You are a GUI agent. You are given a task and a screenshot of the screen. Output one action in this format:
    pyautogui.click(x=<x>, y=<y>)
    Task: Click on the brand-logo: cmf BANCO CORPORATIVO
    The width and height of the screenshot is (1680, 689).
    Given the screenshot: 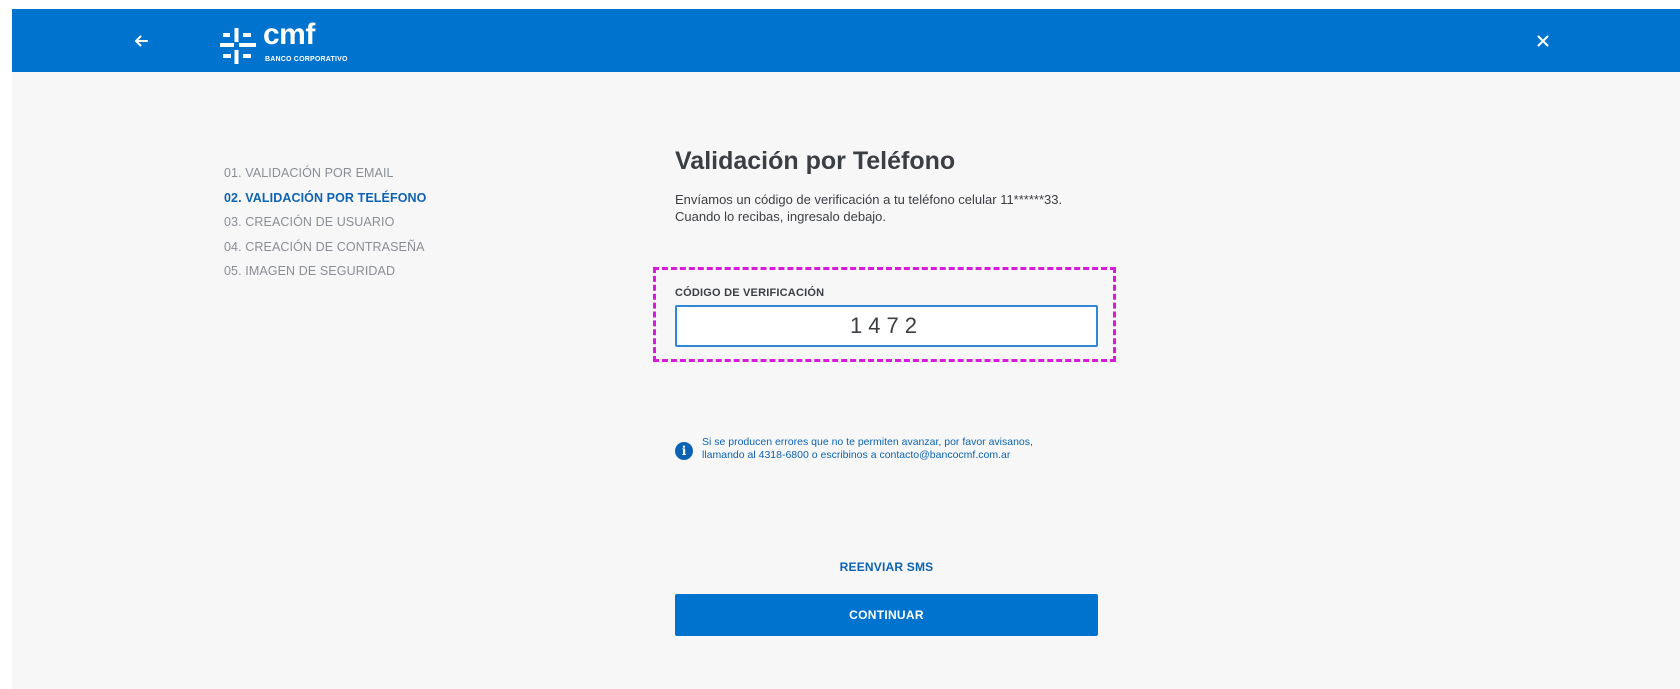 What is the action you would take?
    pyautogui.click(x=300, y=41)
    